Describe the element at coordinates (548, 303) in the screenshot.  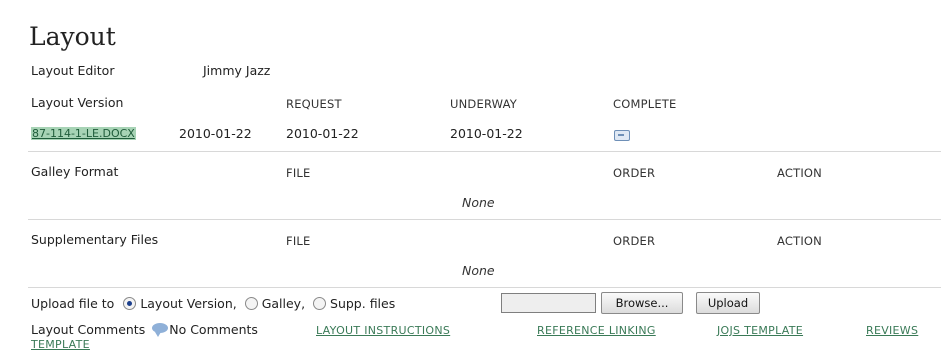
I see `file-path-input` at that location.